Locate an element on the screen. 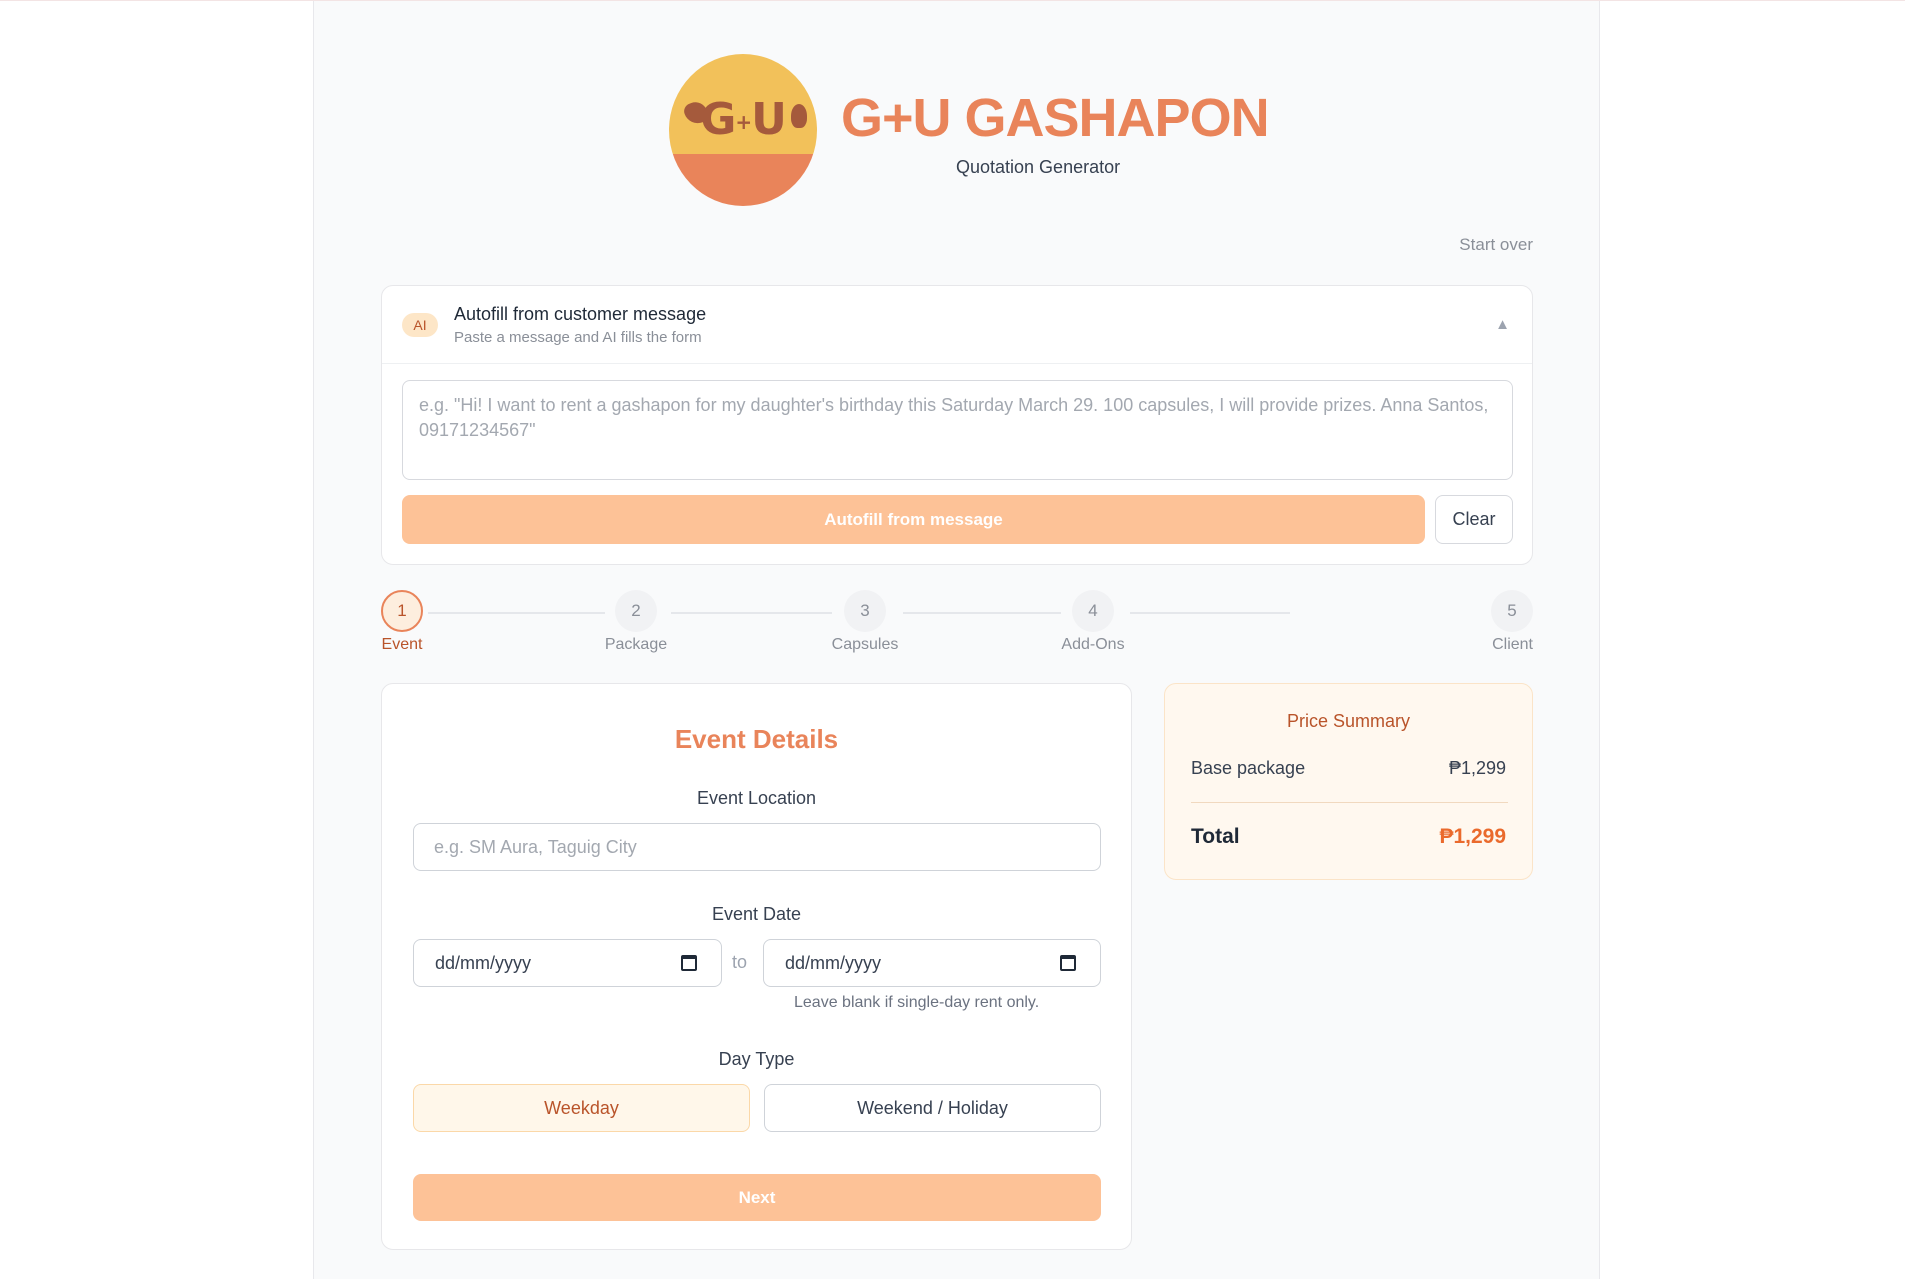 This screenshot has width=1905, height=1279. date-range-separator: to is located at coordinates (740, 962).